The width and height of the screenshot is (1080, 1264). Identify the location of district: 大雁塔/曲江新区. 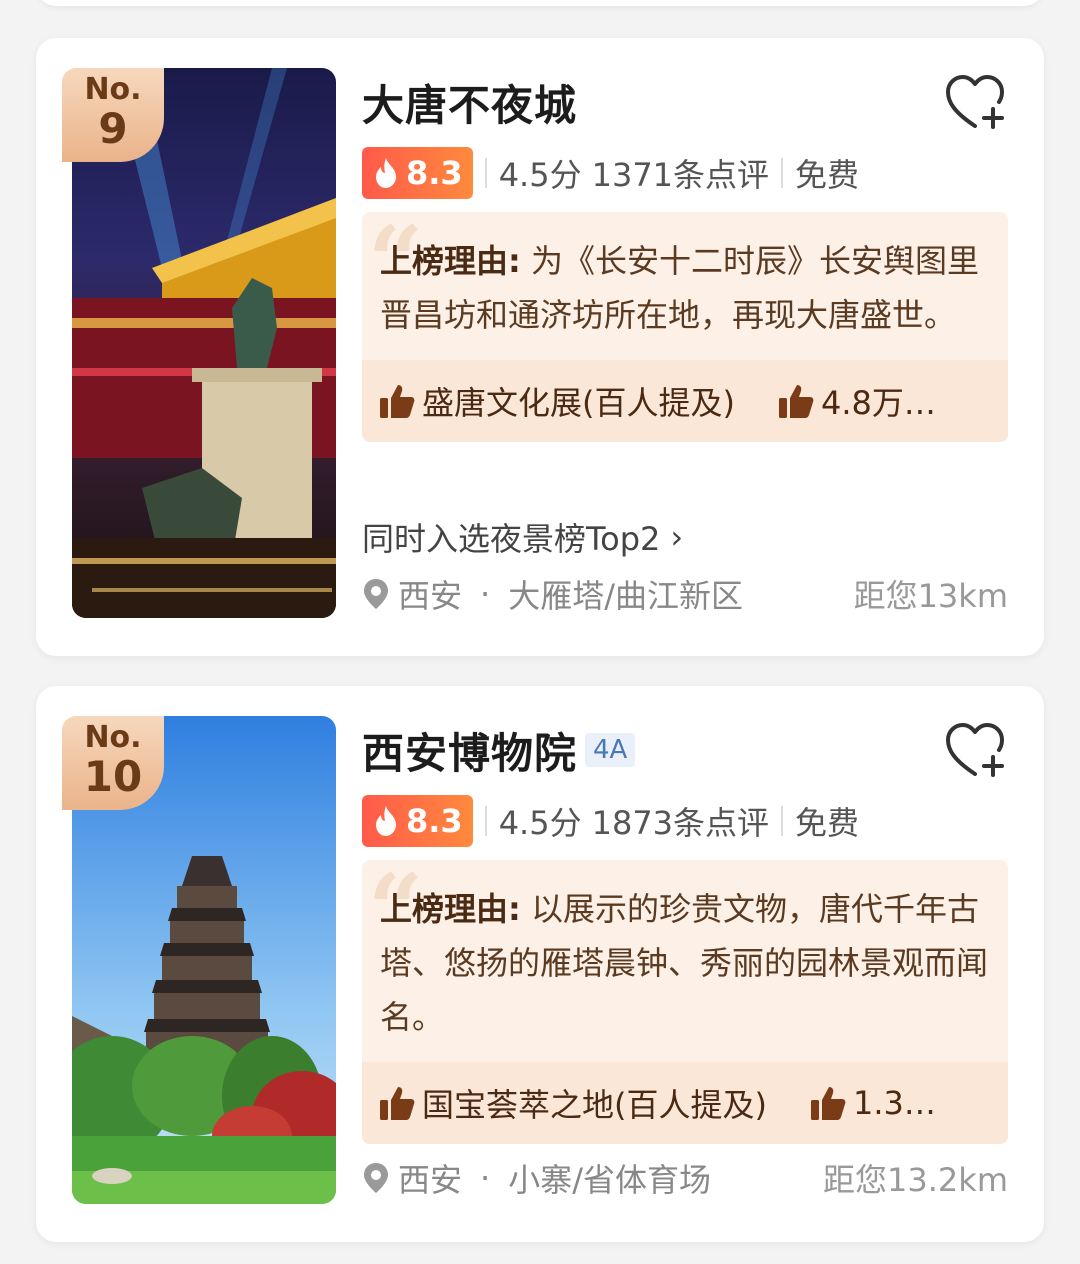
(625, 596).